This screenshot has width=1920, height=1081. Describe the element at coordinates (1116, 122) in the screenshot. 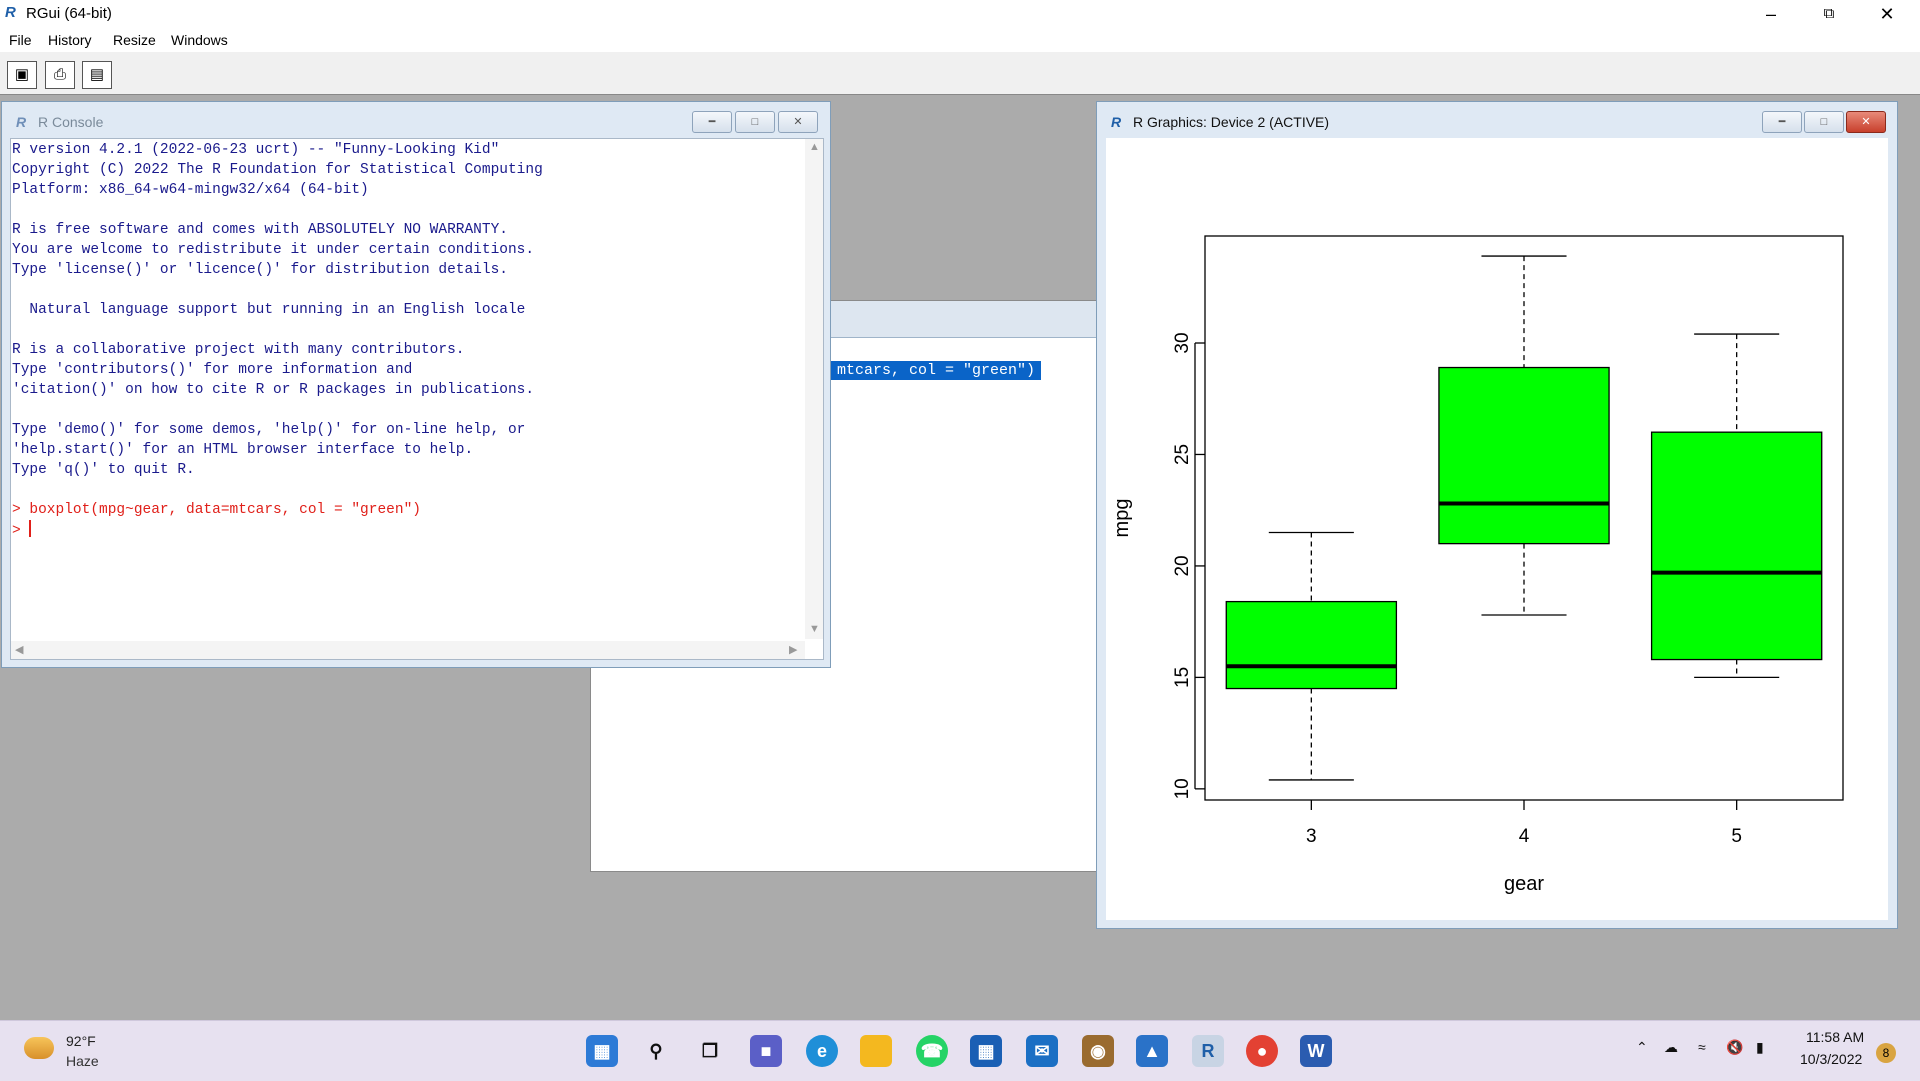

I see `r-graphics-logo-icon: R` at that location.